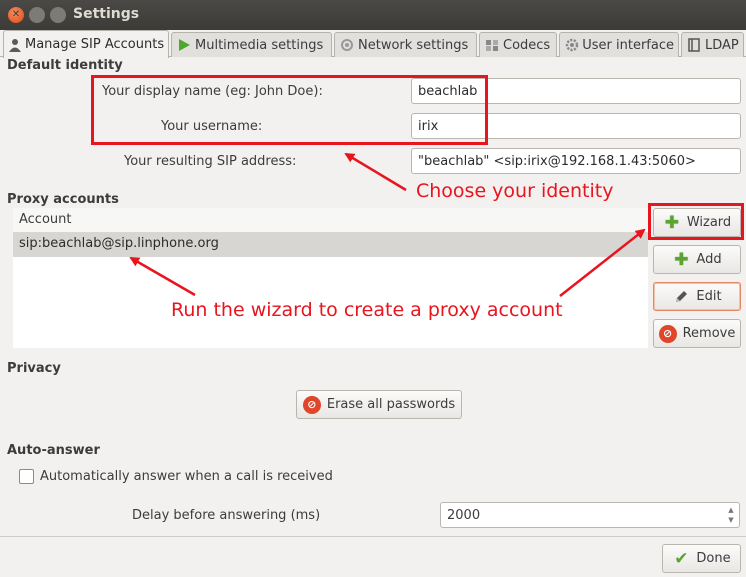  What do you see at coordinates (37, 15) in the screenshot?
I see `minimize-window-button` at bounding box center [37, 15].